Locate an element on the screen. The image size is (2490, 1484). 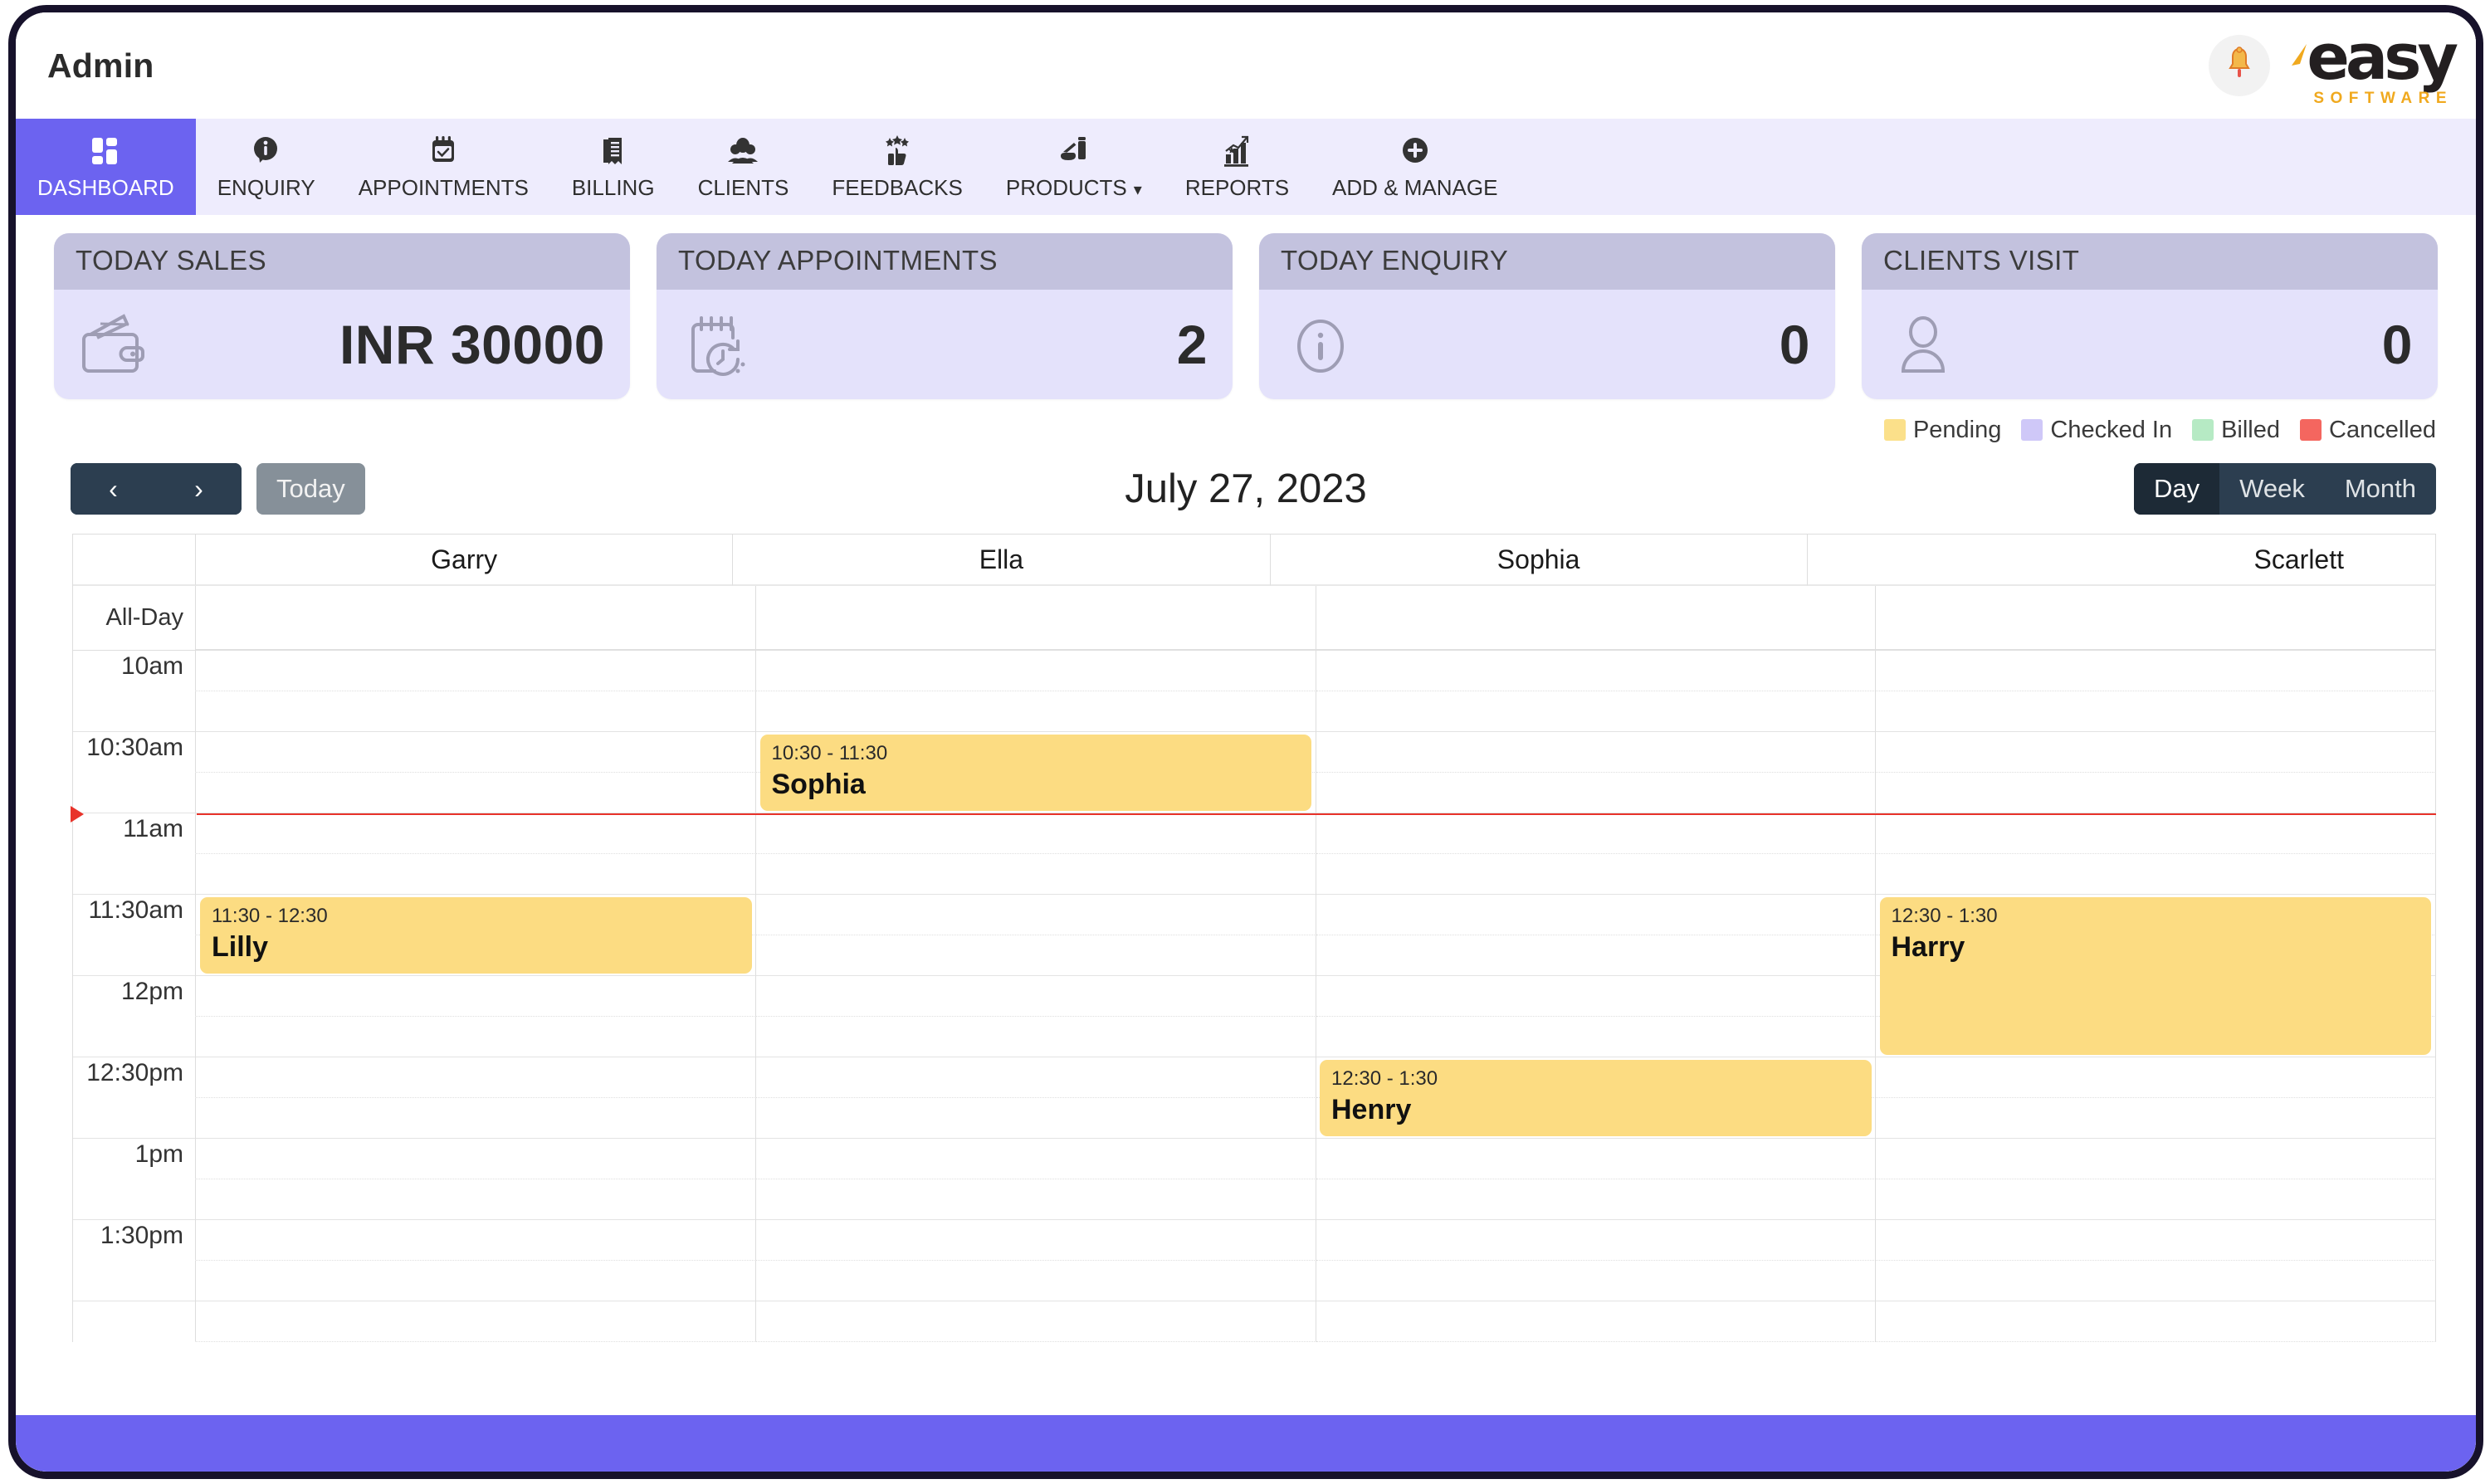
stat-card-today-appointments: TODAY APPOINTMENTS 2 is located at coordinates (945, 316).